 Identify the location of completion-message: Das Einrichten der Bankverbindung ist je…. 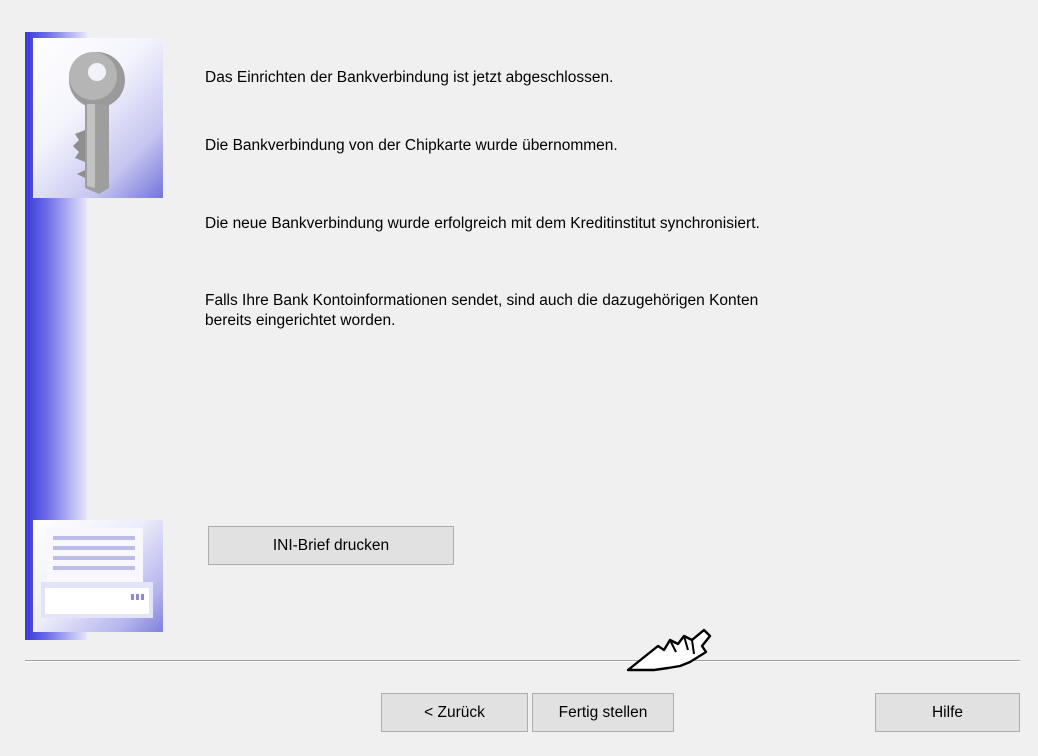
(409, 77).